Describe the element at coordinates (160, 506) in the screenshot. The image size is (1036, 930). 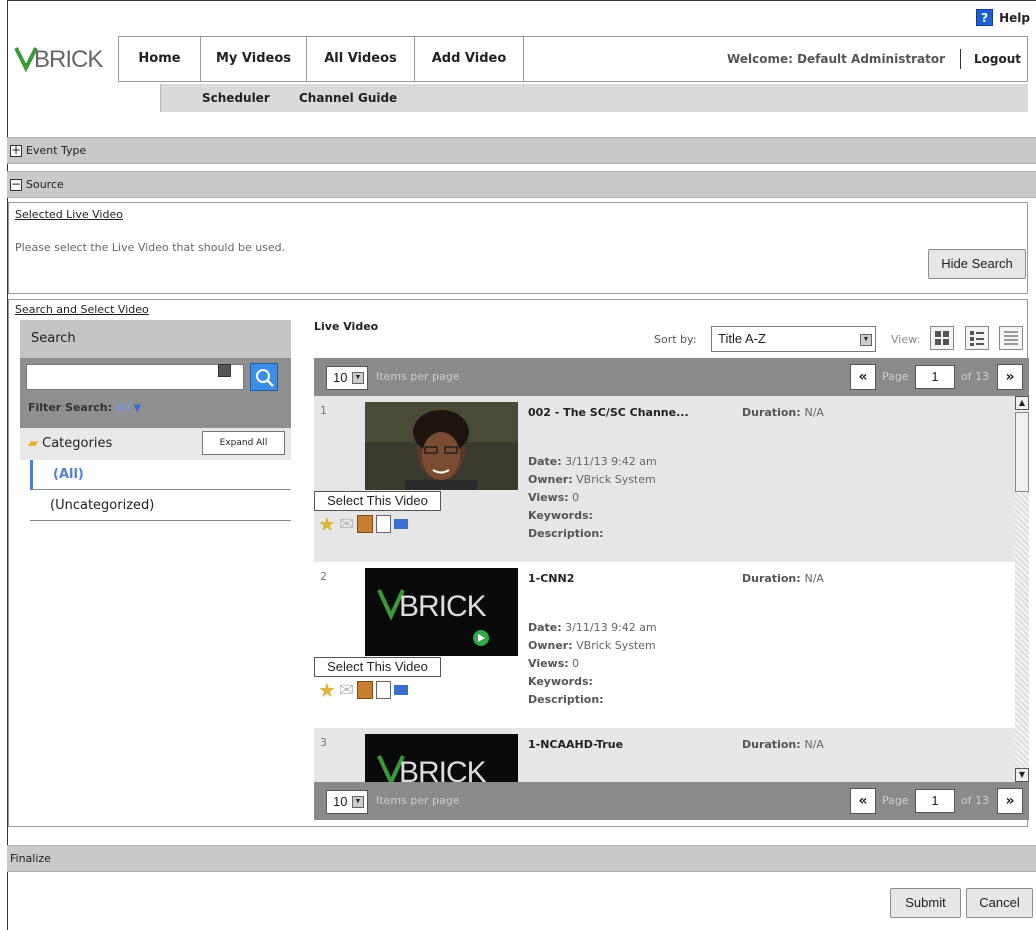
I see `category-item-uncategorized: (Uncategorized)` at that location.